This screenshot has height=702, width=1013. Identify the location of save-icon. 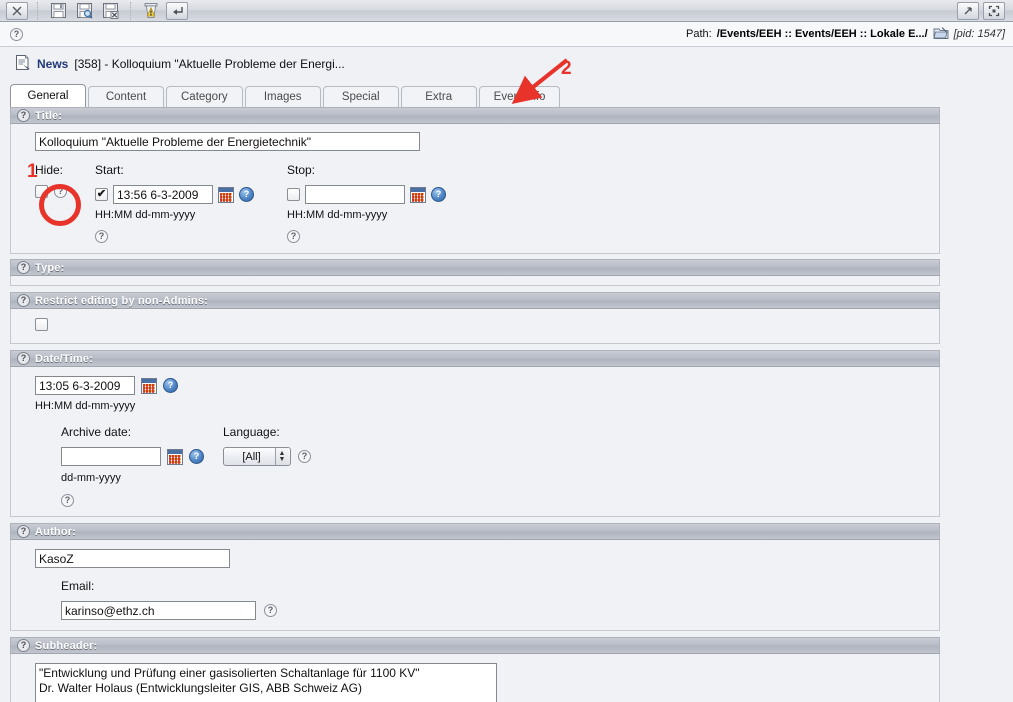
(58, 10).